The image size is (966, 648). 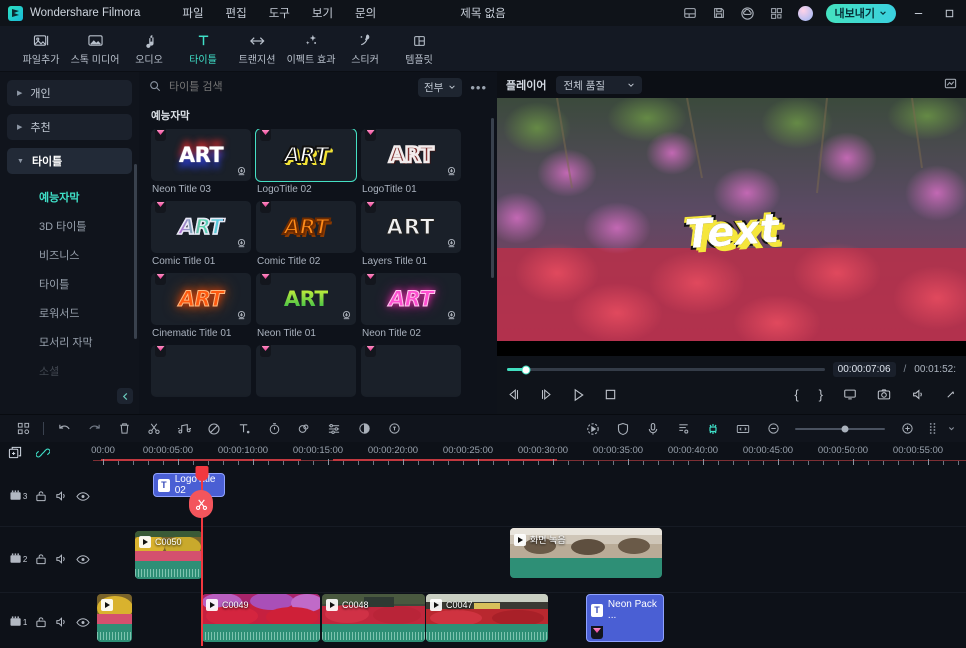 I want to click on template-thumbnail, so click(x=411, y=371).